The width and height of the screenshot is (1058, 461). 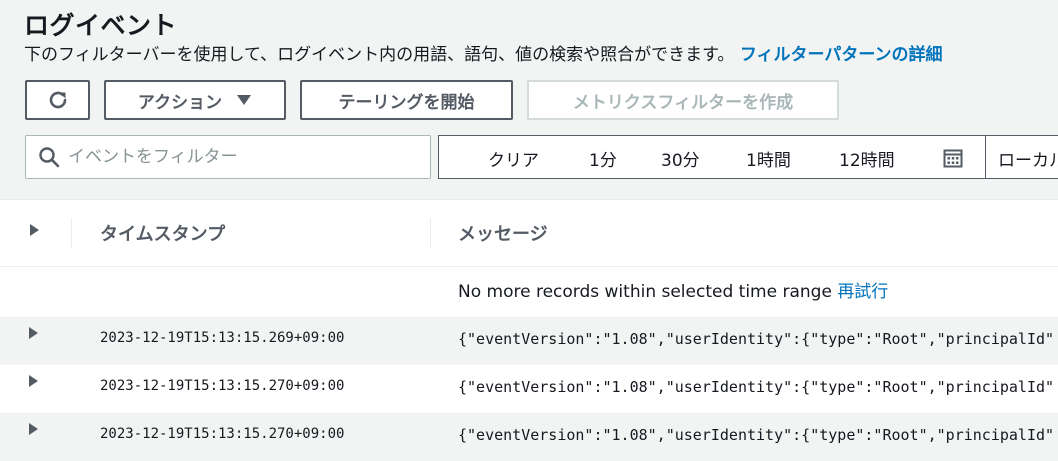 What do you see at coordinates (244, 100) in the screenshot?
I see `caret-down-icon` at bounding box center [244, 100].